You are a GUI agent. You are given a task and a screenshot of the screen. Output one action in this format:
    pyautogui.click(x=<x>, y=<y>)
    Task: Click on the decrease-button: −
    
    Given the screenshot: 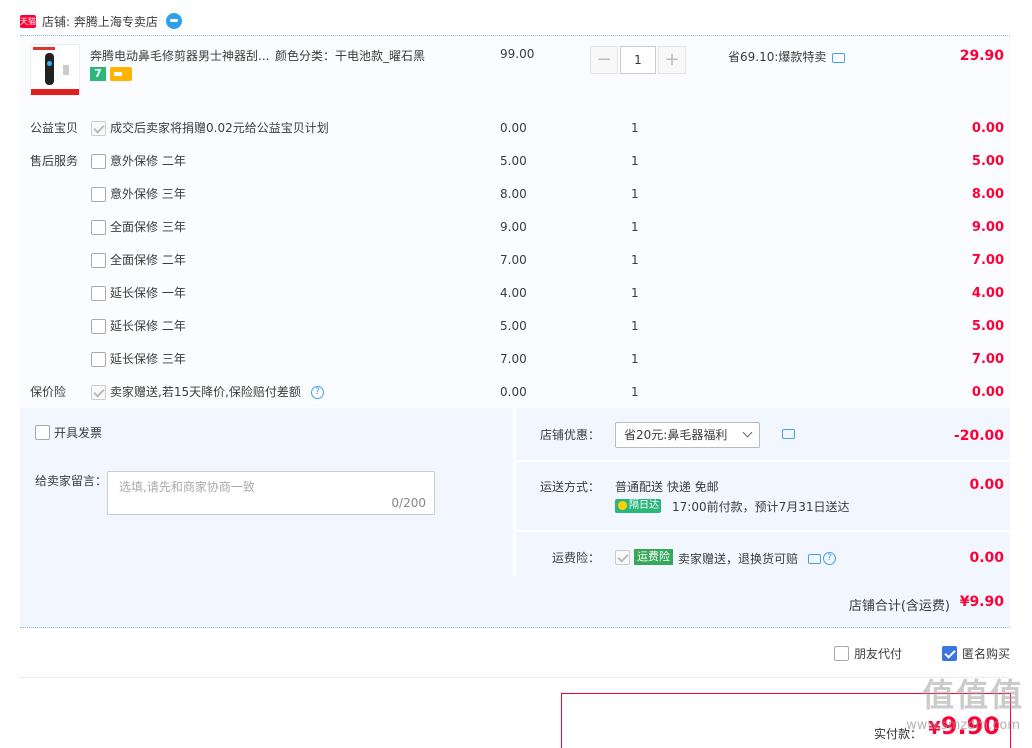 What is the action you would take?
    pyautogui.click(x=604, y=60)
    